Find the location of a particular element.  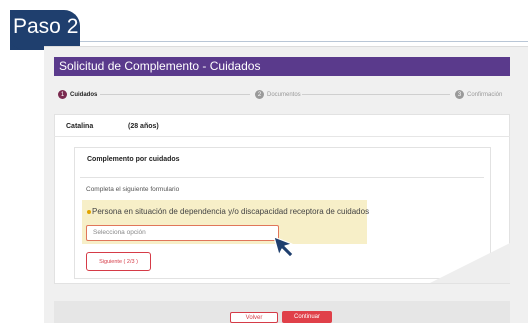

decorative-shape-icon is located at coordinates (470, 263).